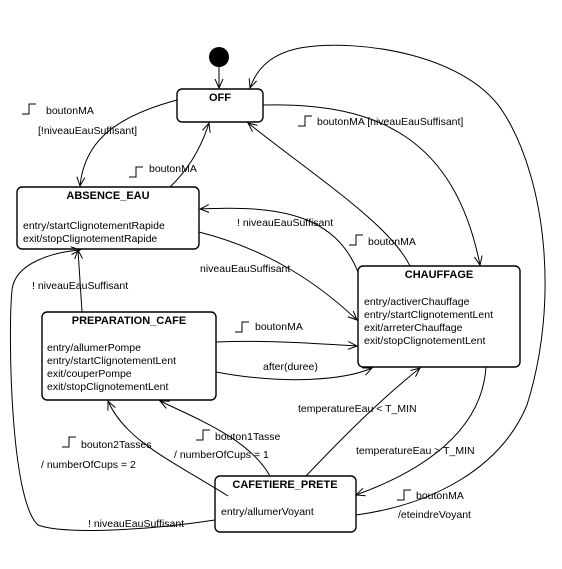  Describe the element at coordinates (245, 269) in the screenshot. I see `label-absence-chauffage: niveauEauSuffisant` at that location.